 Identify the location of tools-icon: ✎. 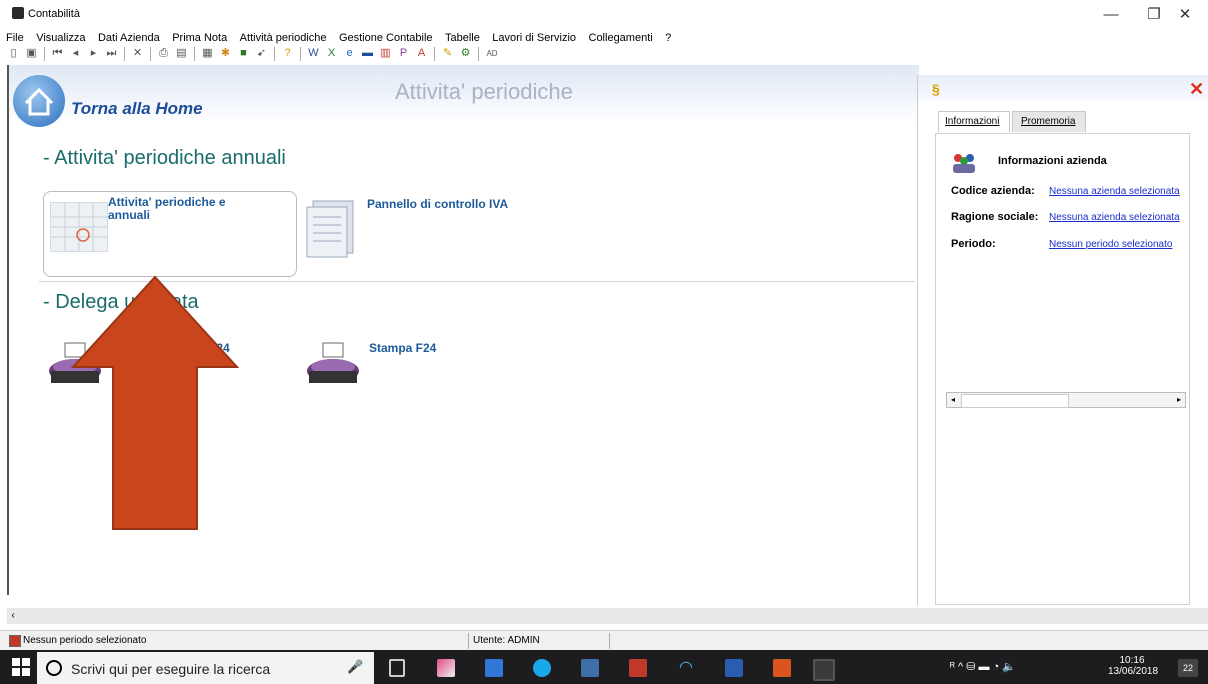
(447, 53).